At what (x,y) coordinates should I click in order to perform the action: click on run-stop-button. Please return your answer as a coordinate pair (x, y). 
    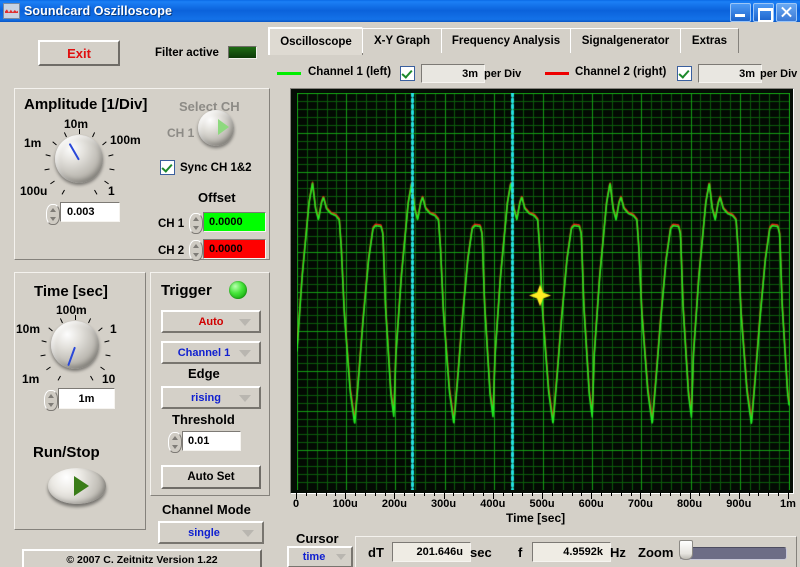
    Looking at the image, I should click on (77, 486).